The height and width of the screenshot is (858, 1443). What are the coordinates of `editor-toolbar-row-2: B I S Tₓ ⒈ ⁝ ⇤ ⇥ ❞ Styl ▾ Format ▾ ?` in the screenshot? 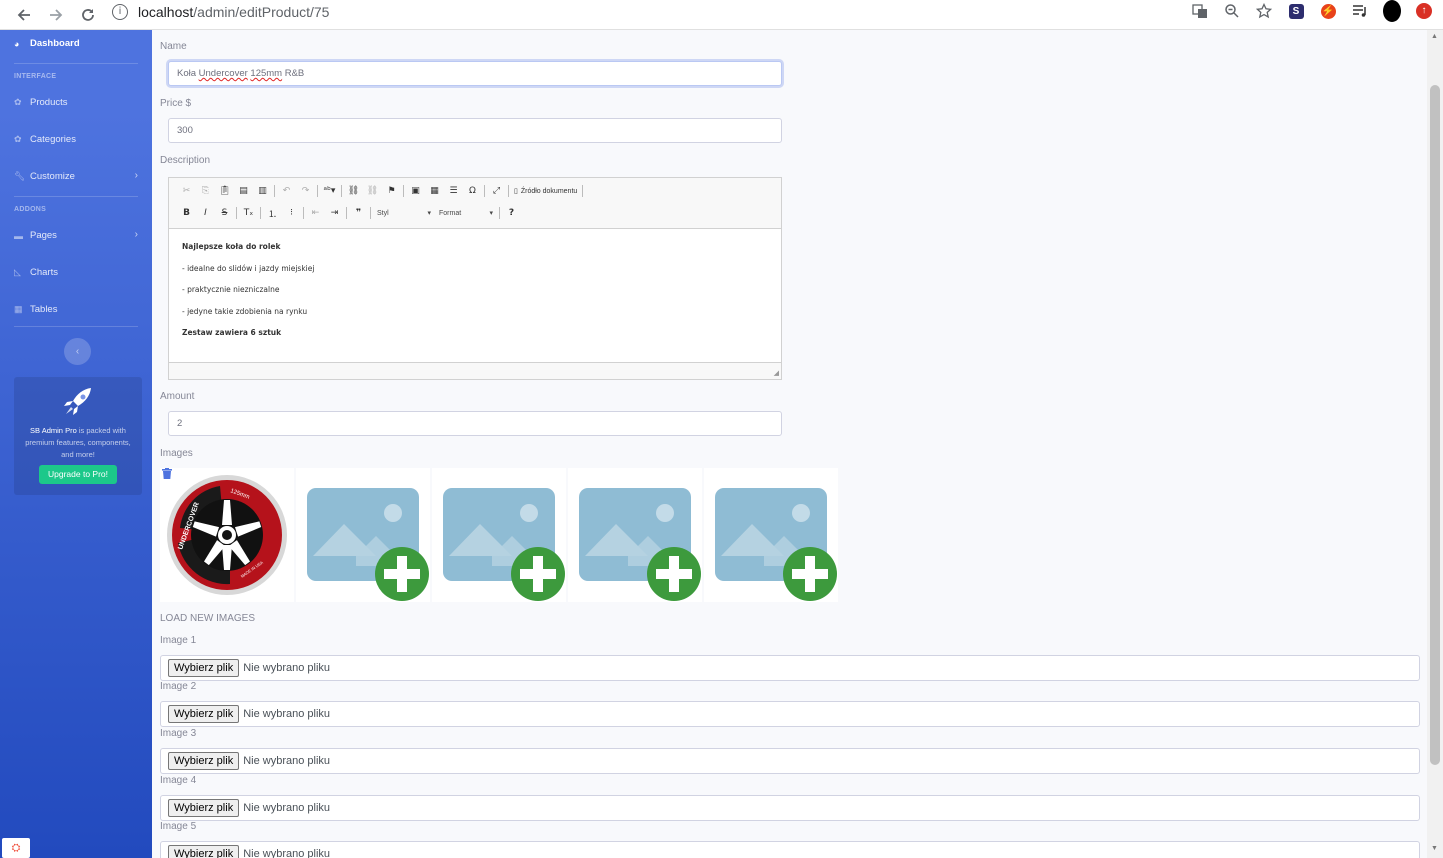 It's located at (349, 213).